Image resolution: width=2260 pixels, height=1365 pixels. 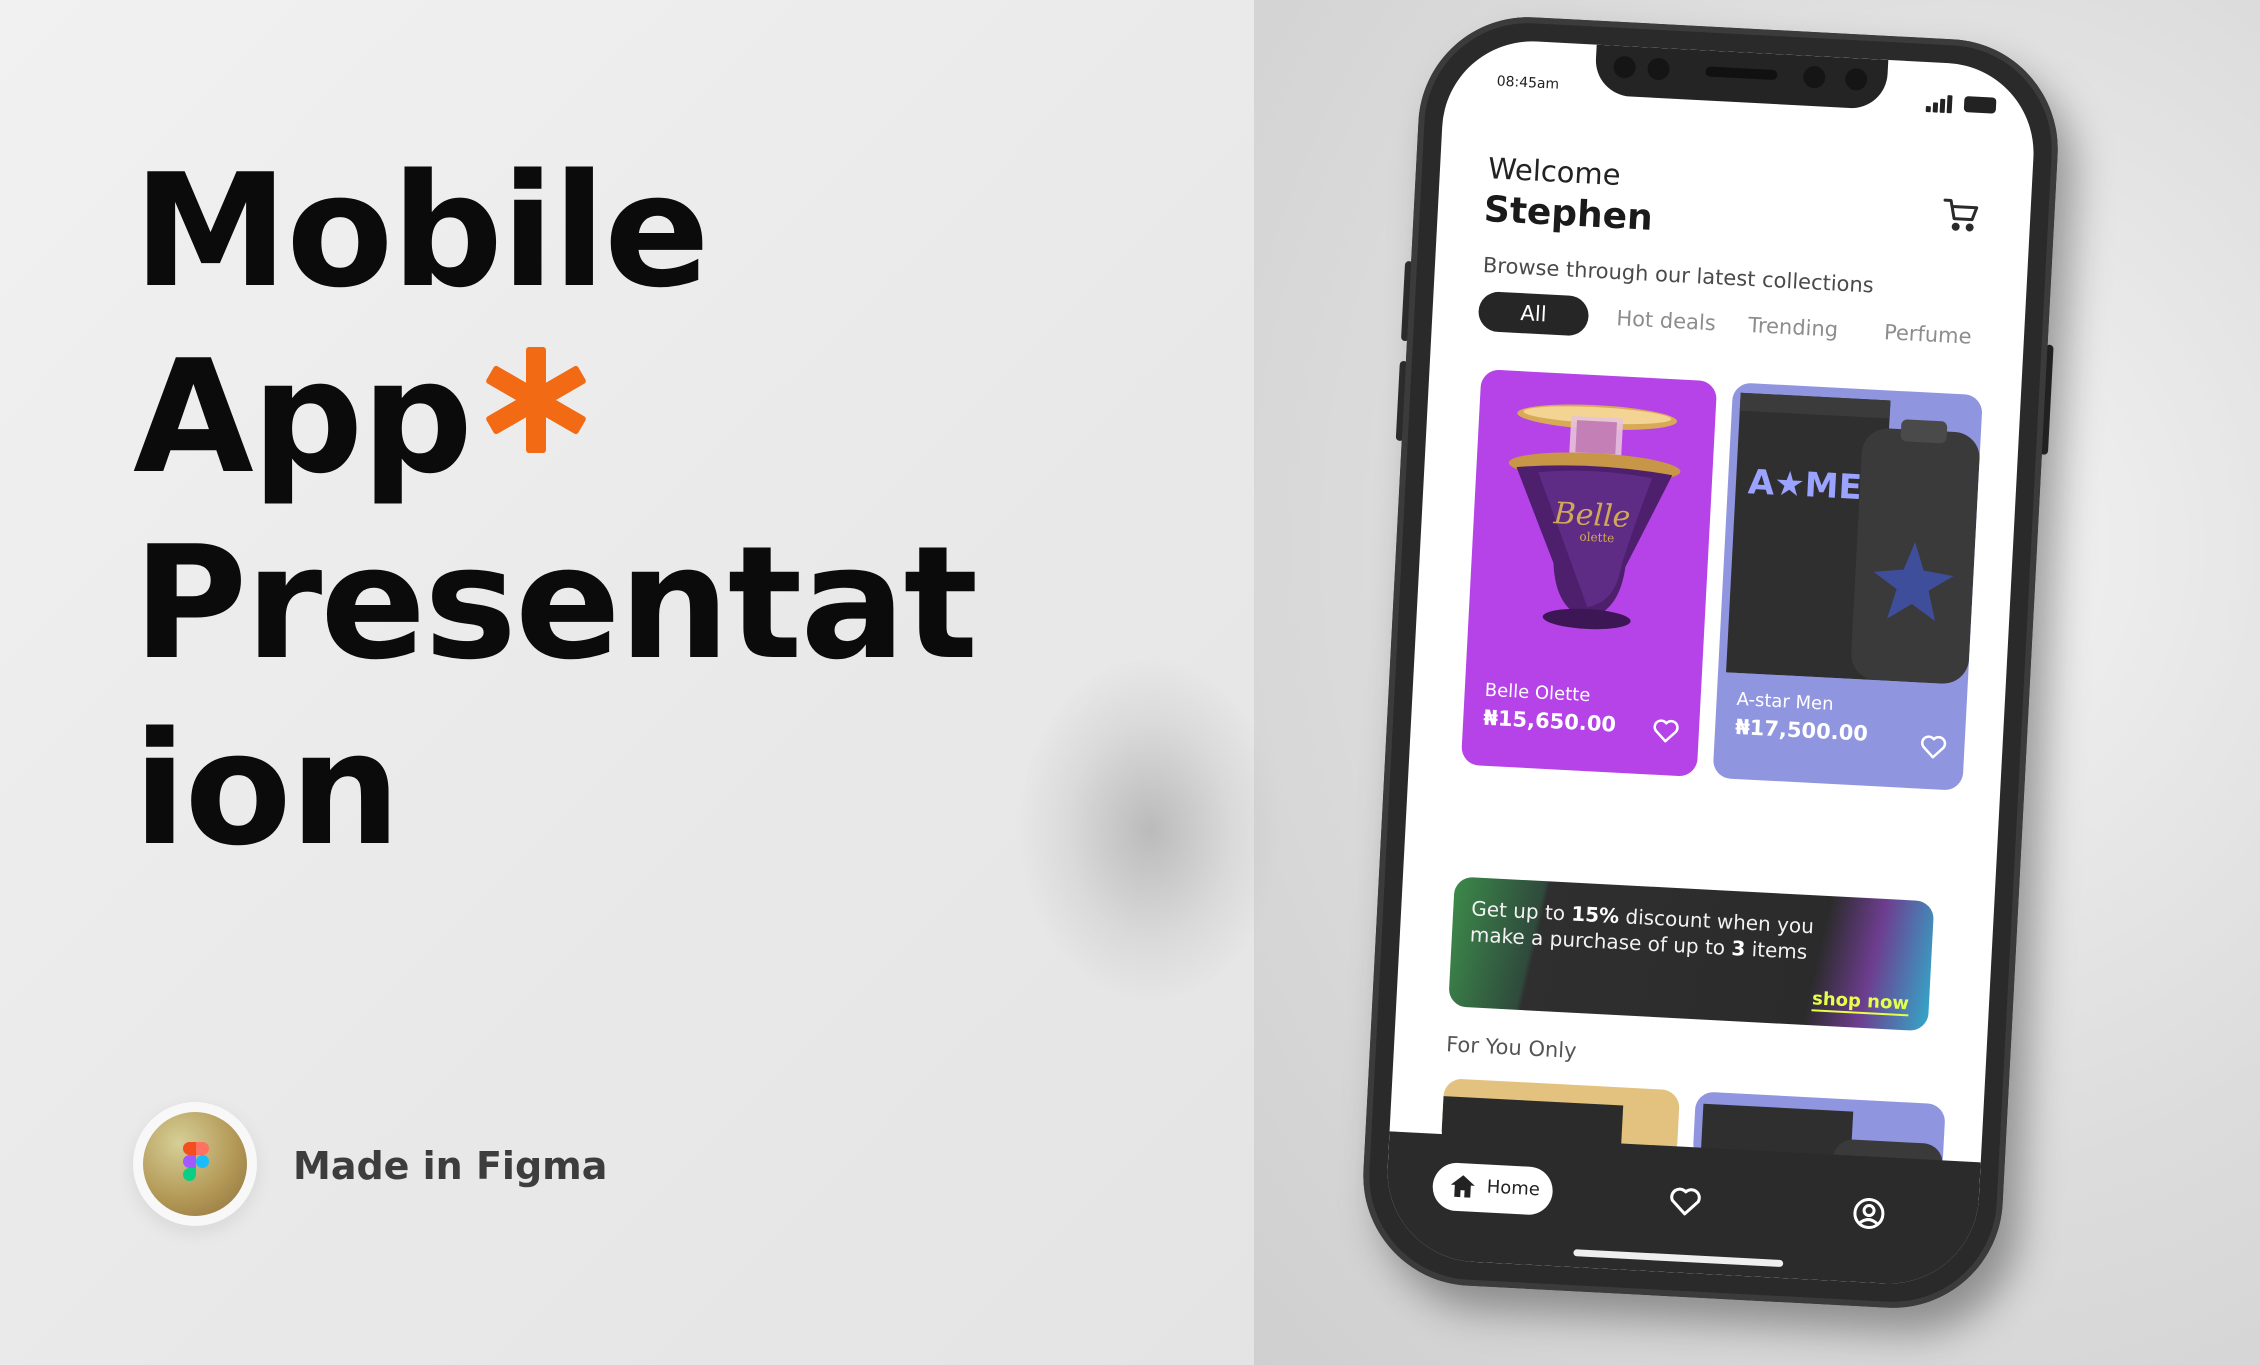 I want to click on chip-all: All, so click(x=1533, y=313).